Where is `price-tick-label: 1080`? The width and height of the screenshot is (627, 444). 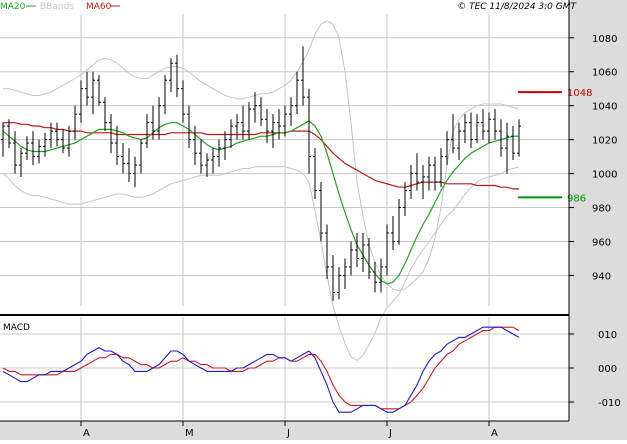 price-tick-label: 1080 is located at coordinates (604, 39).